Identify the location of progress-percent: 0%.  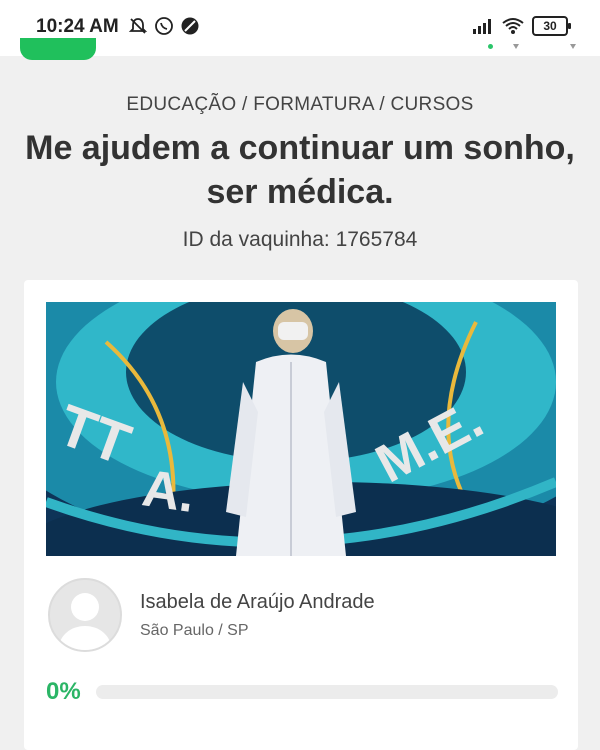
(63, 691).